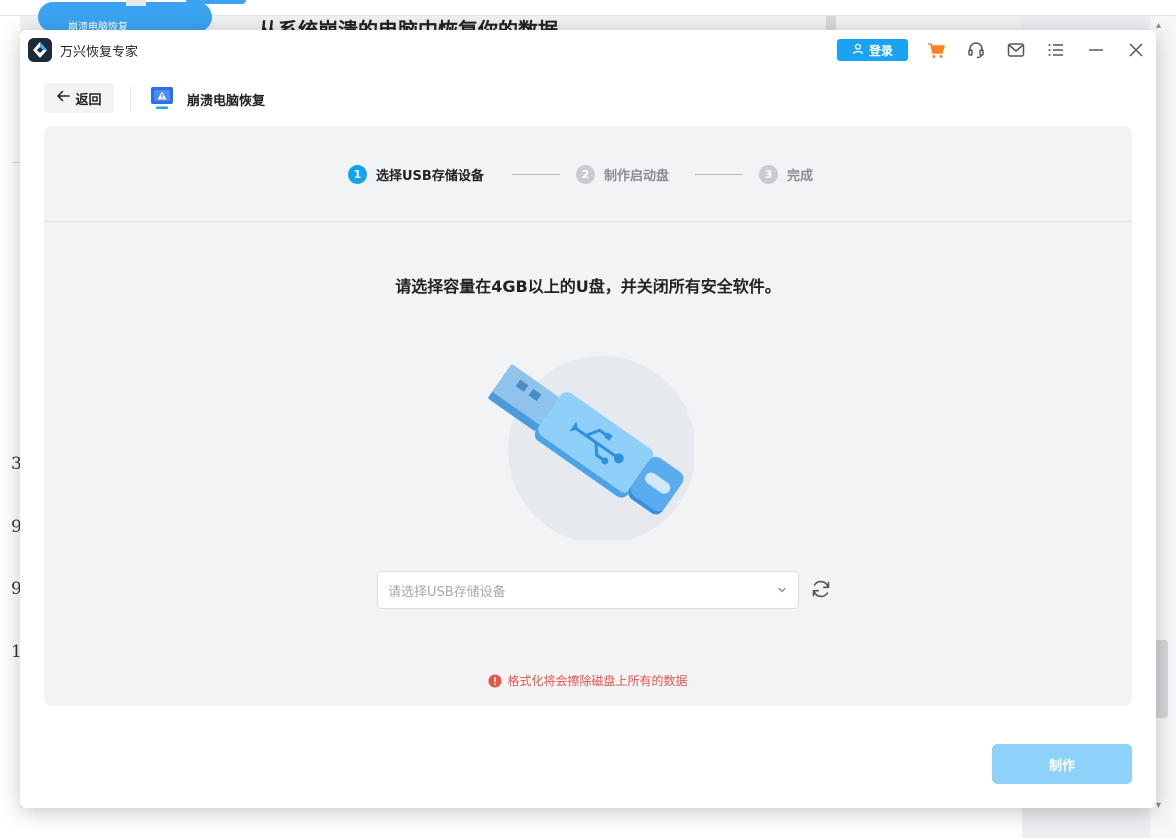 Image resolution: width=1176 pixels, height=838 pixels. What do you see at coordinates (226, 101) in the screenshot?
I see `page-title: 崩溃电脑恢复` at bounding box center [226, 101].